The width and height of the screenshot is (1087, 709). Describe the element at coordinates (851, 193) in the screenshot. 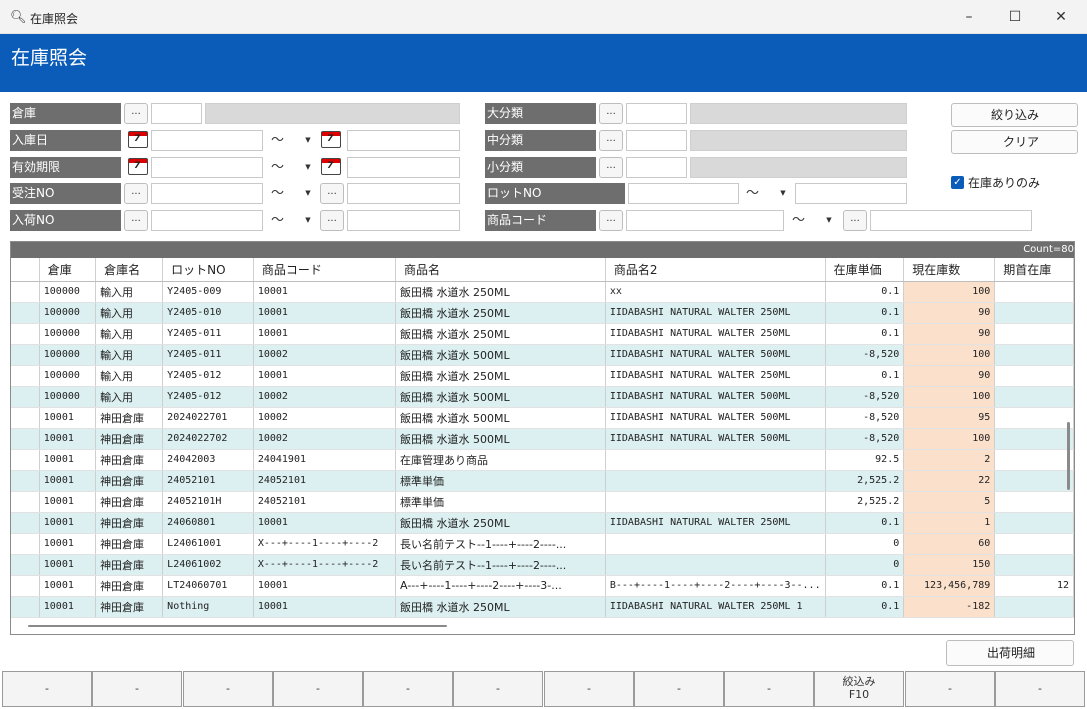

I see `lot-no-to-input` at that location.